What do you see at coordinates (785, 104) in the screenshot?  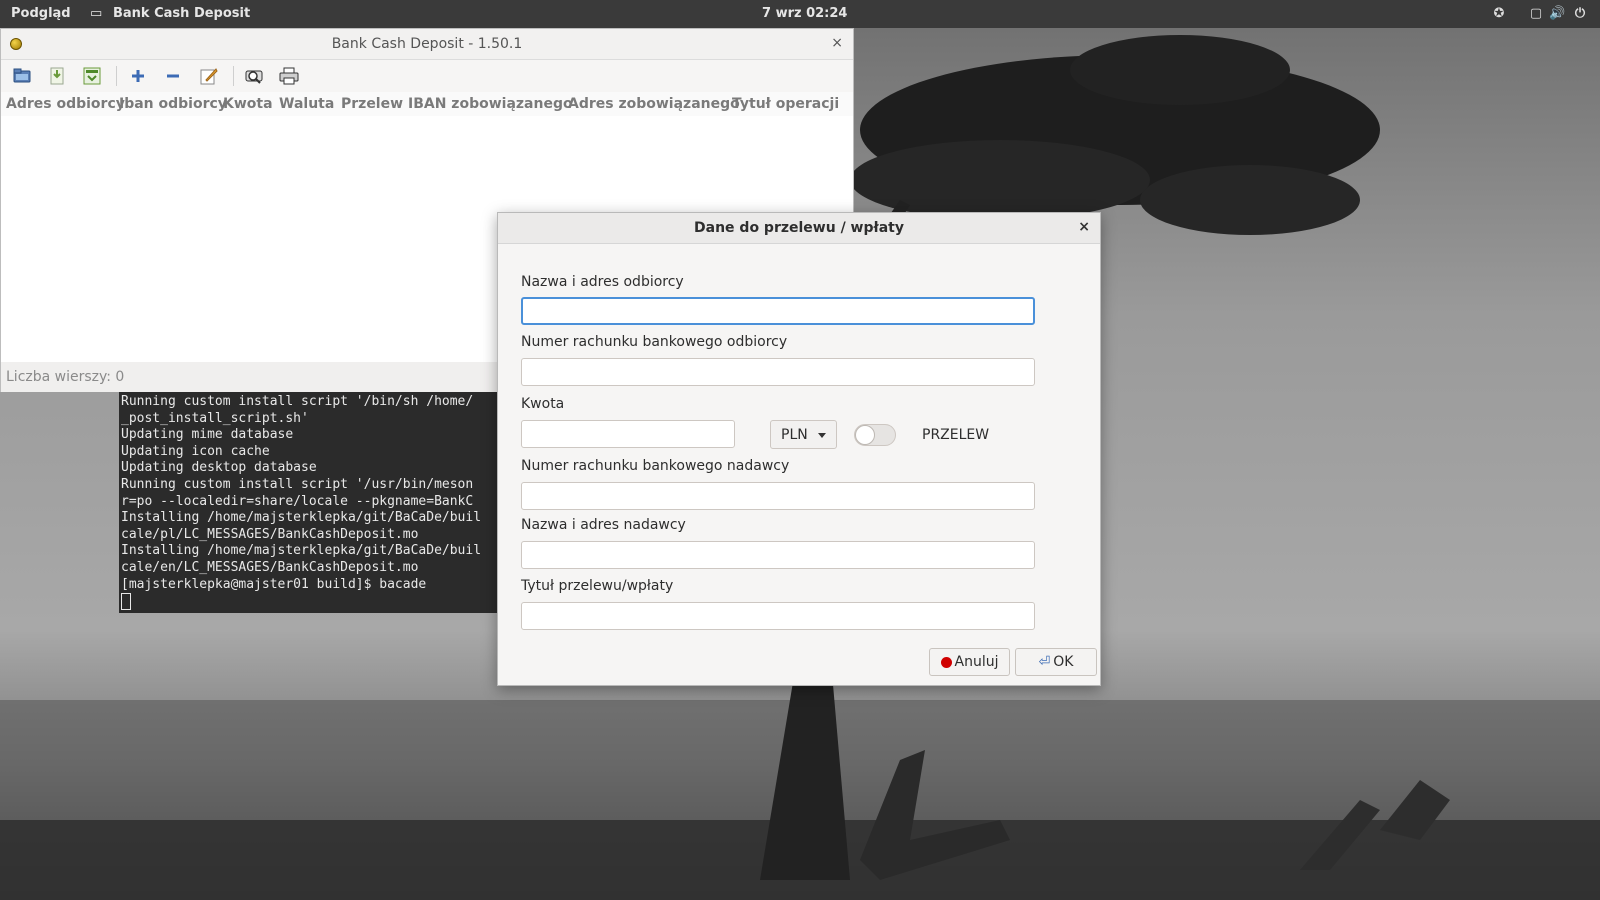 I see `column-operation-title: Tytuł operacji` at bounding box center [785, 104].